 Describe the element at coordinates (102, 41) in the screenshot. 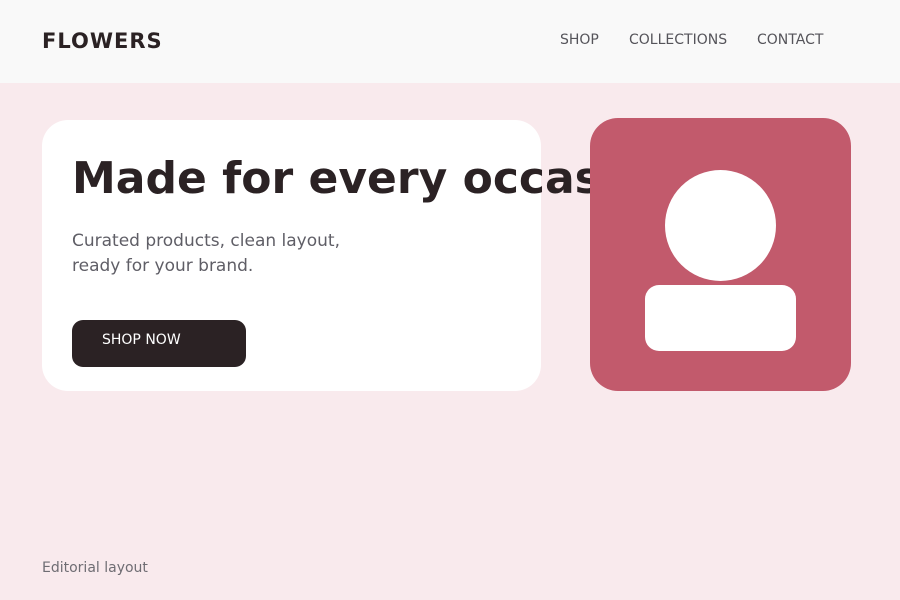

I see `brand-logo: FLOWERS` at that location.